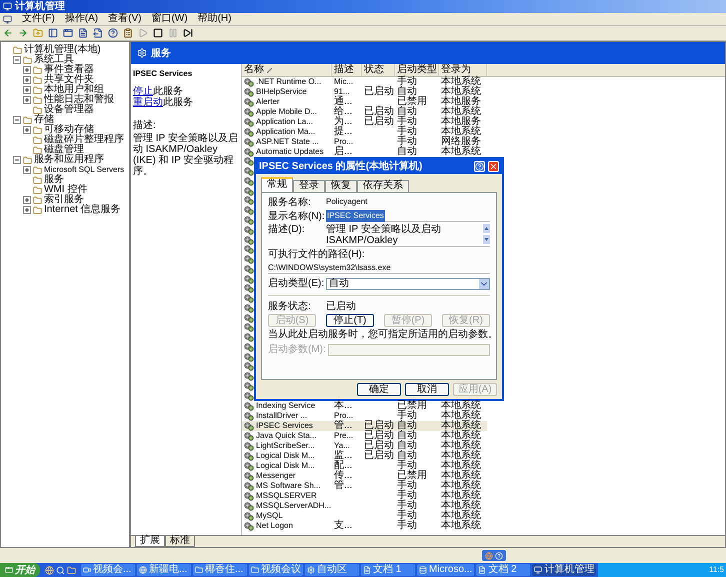 The height and width of the screenshot is (577, 726). Describe the element at coordinates (180, 541) in the screenshot. I see `view-tab: 标准` at that location.